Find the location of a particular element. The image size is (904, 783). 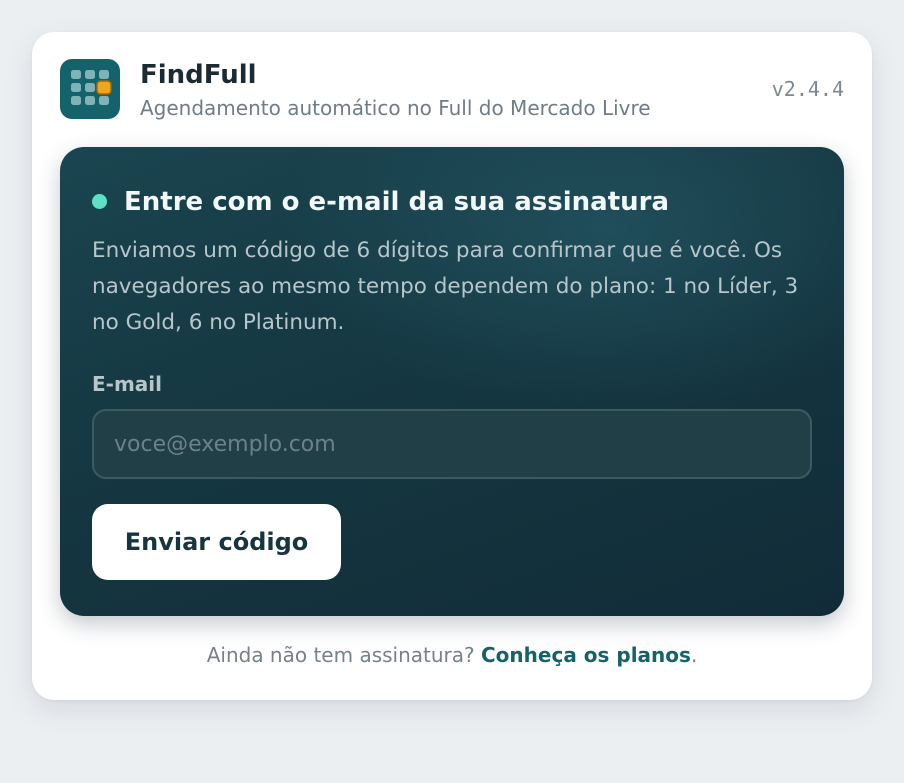

email-label: E-mail is located at coordinates (127, 384).